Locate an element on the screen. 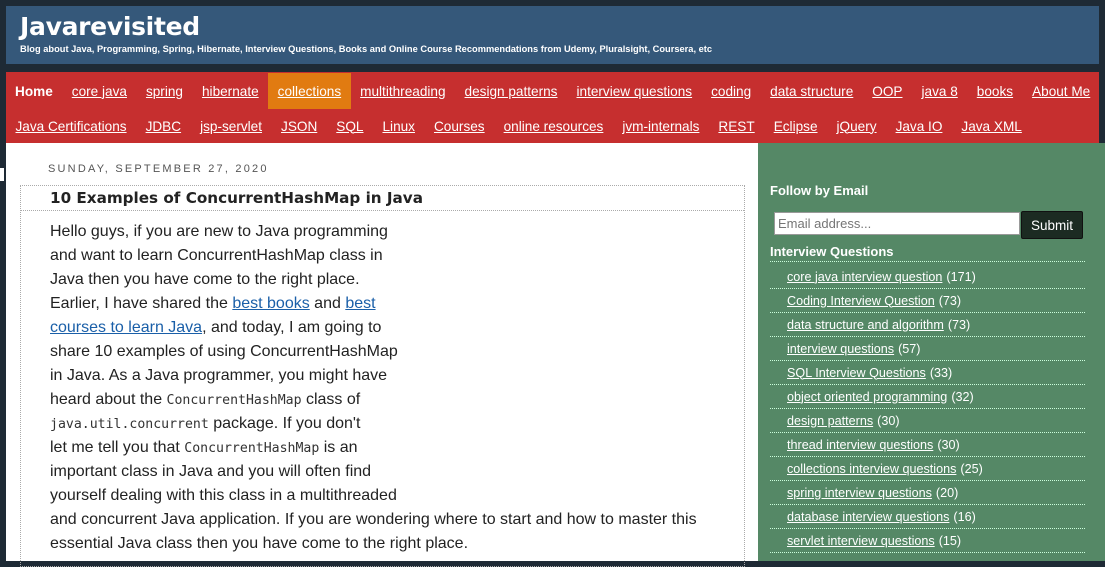 Image resolution: width=1105 pixels, height=567 pixels. label-link: thread interview questions is located at coordinates (860, 445).